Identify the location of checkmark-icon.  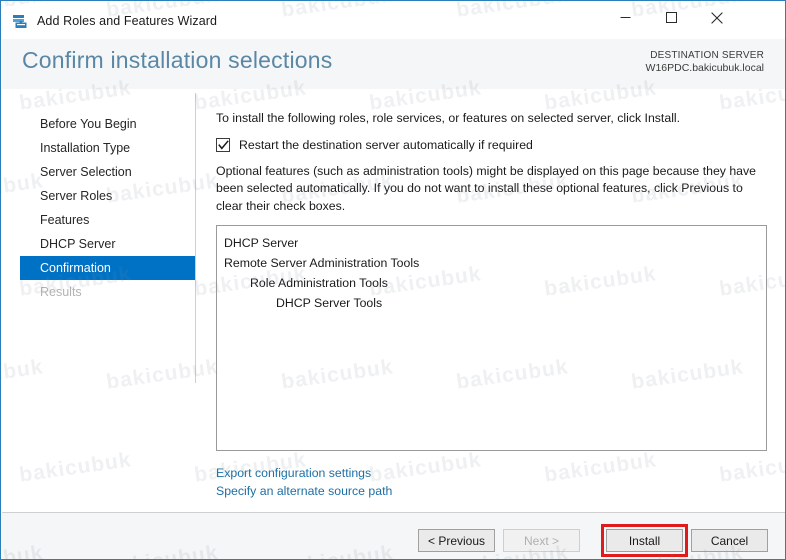
(223, 145).